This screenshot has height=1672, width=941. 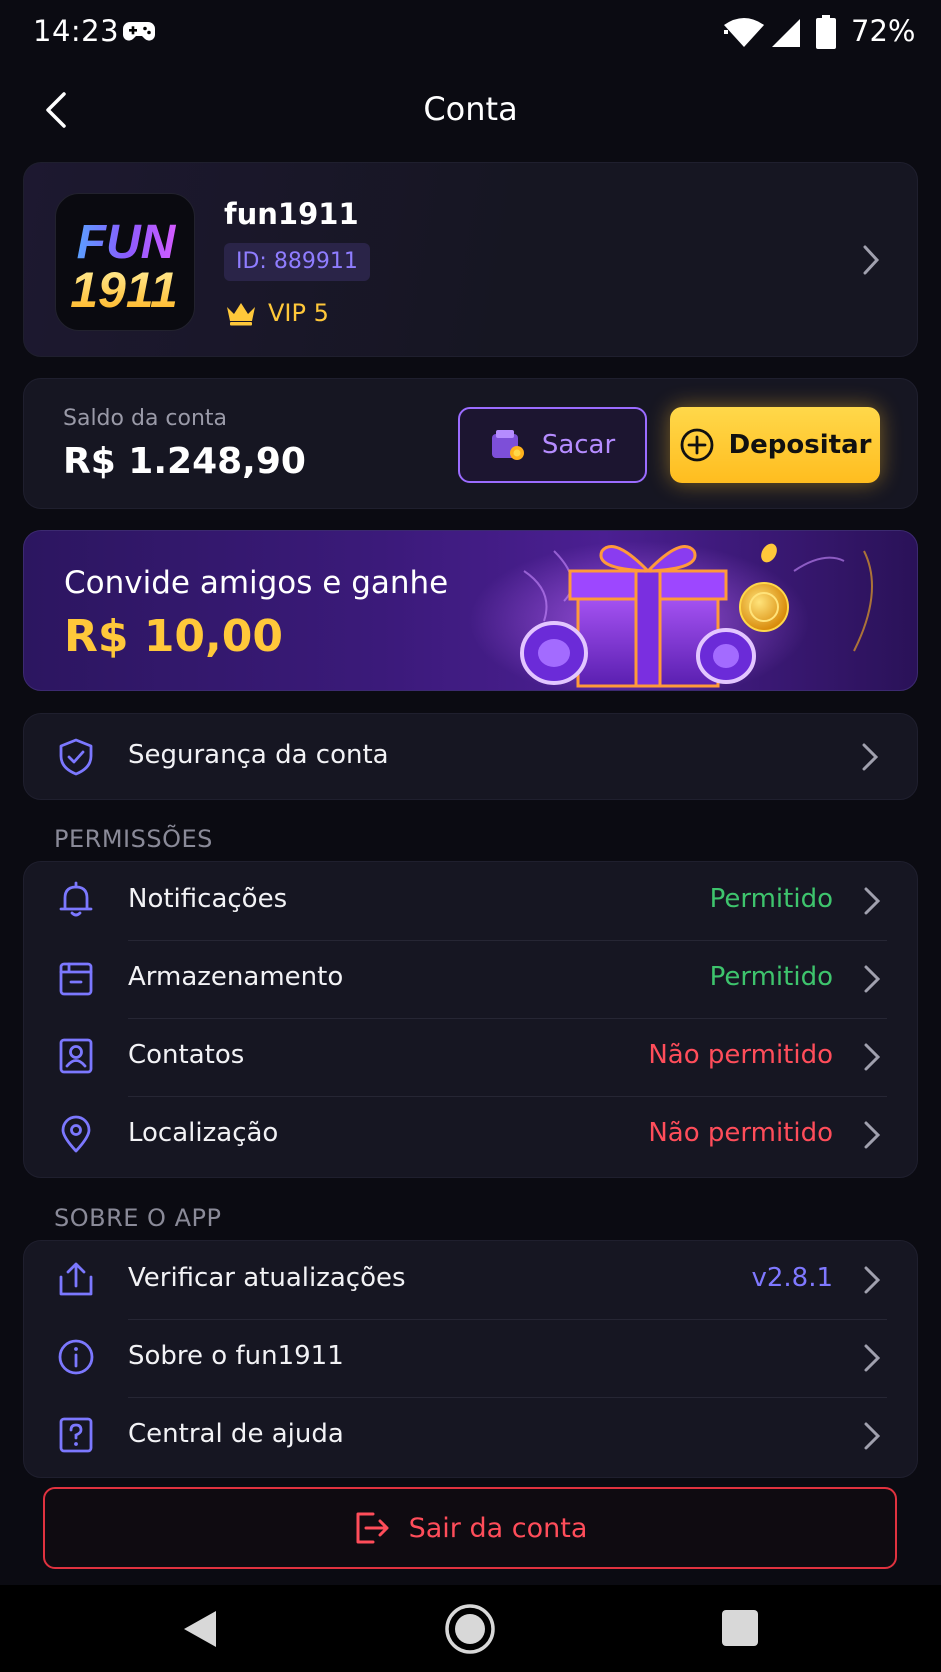 I want to click on logout-label: Sair da conta, so click(x=498, y=1528).